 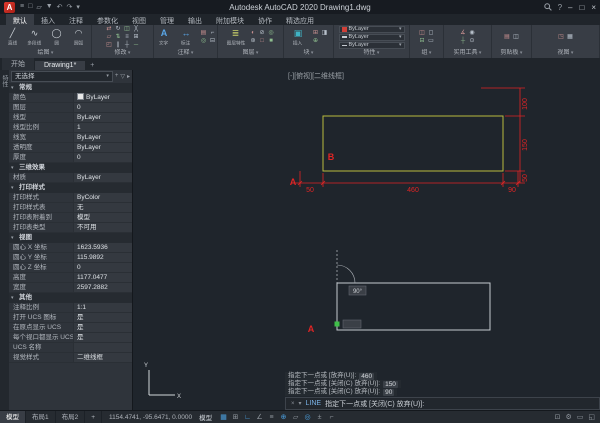 What do you see at coordinates (561, 37) in the screenshot?
I see `view-tool-icon: ◳` at bounding box center [561, 37].